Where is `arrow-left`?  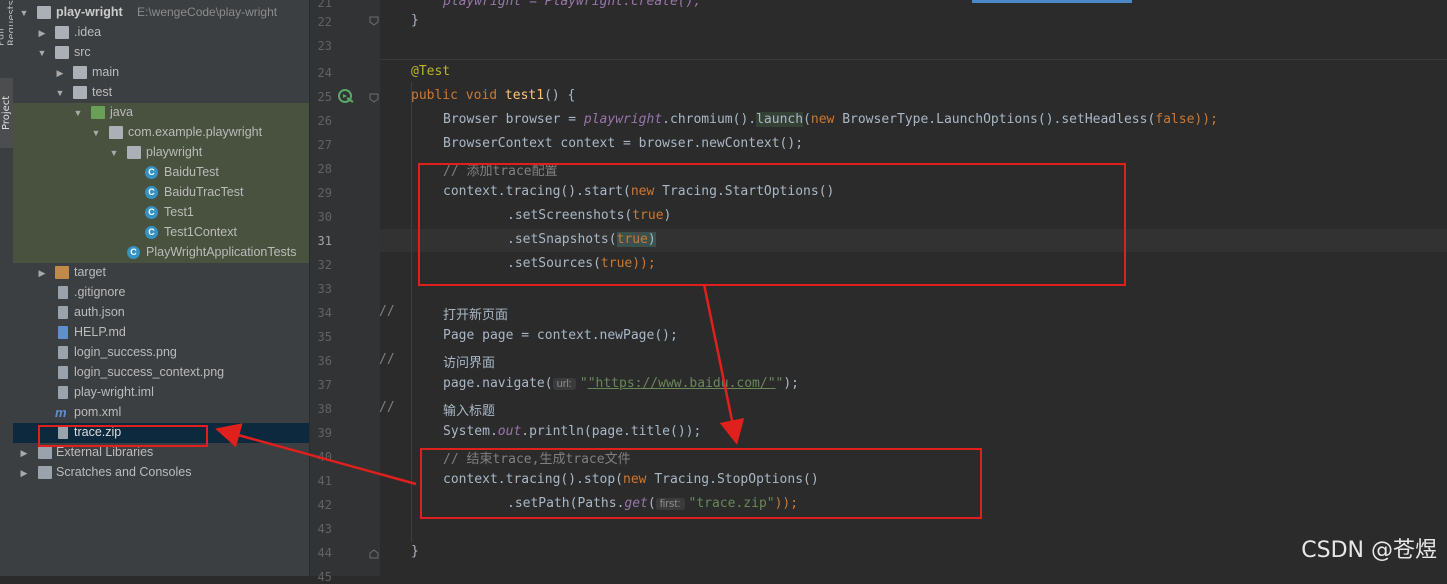 arrow-left is located at coordinates (316, 454).